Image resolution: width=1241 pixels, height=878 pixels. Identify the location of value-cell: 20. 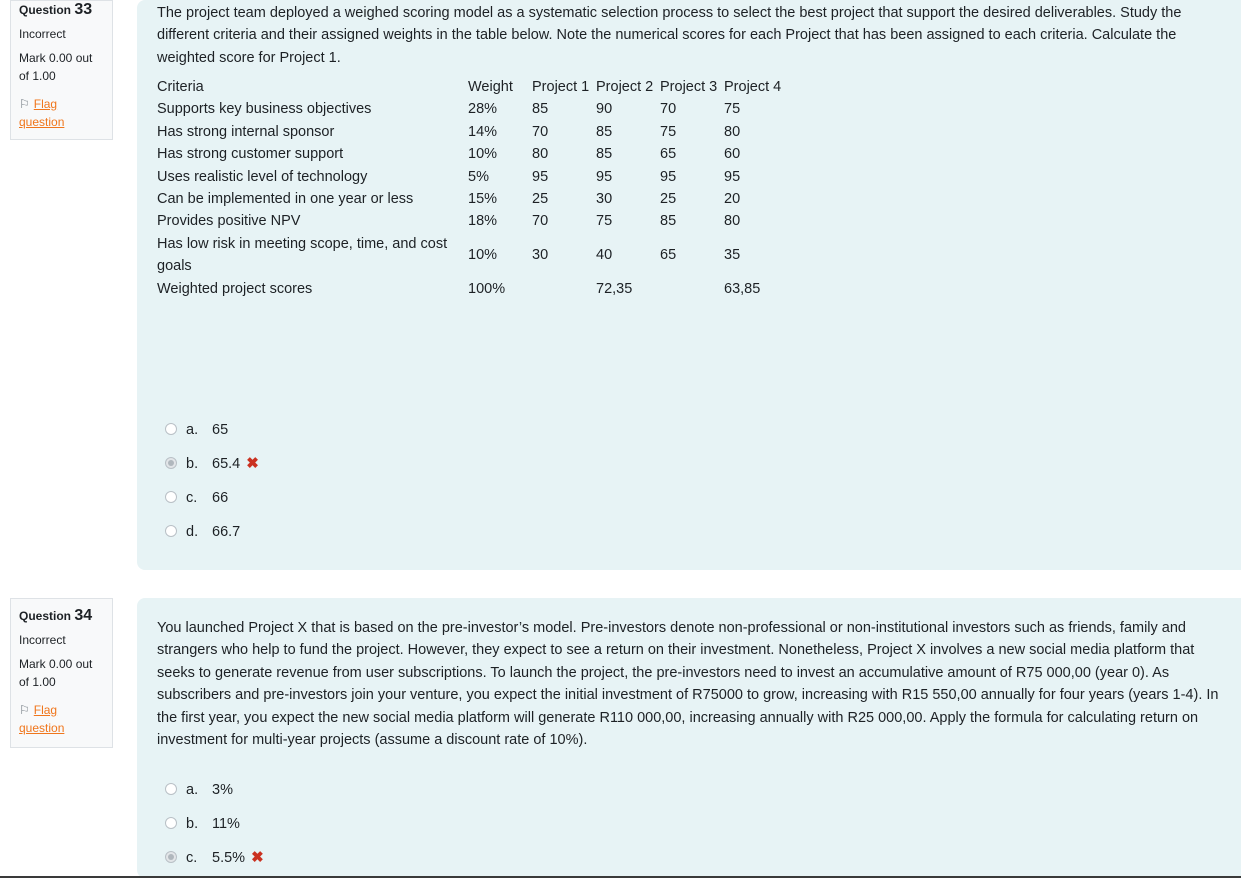
(732, 199).